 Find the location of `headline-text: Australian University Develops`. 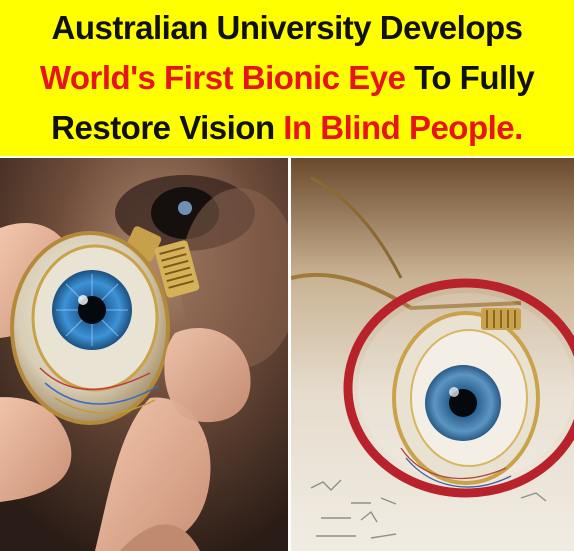

headline-text: Australian University Develops is located at coordinates (287, 27).